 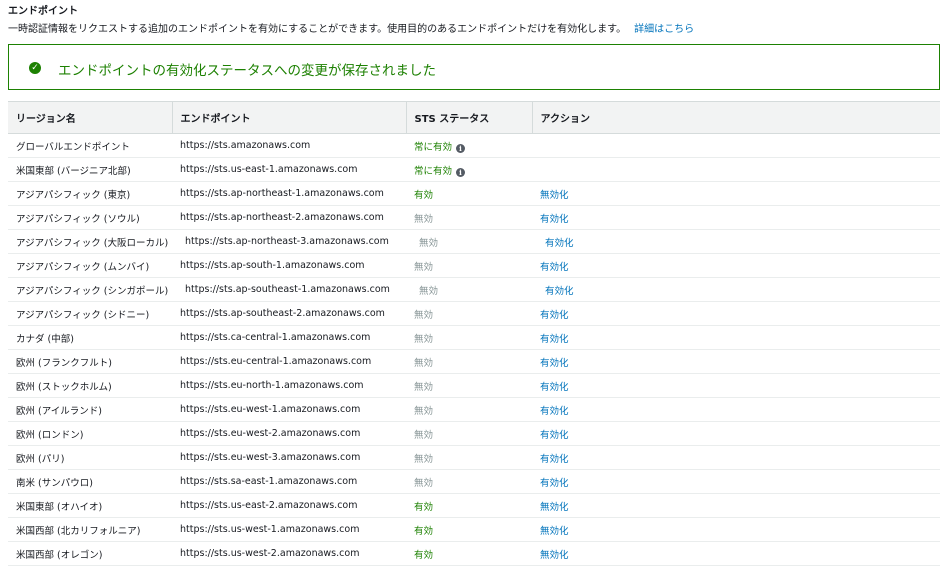 What do you see at coordinates (45, 339) in the screenshot?
I see `region-cell-text: カナダ (中部)` at bounding box center [45, 339].